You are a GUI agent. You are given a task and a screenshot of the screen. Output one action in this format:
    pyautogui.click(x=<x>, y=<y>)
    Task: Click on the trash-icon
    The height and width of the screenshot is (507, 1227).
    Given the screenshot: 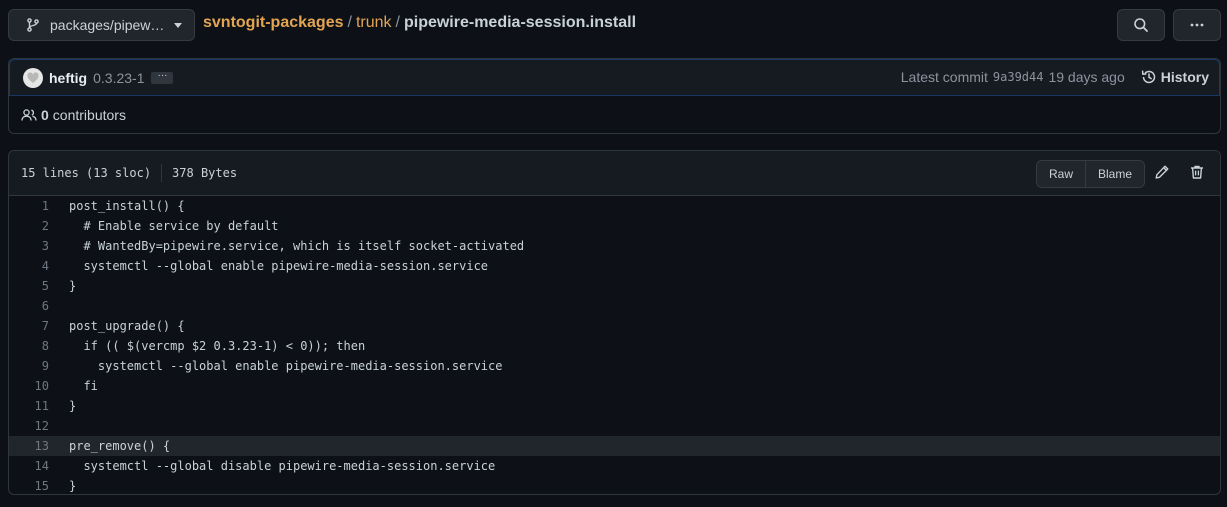 What is the action you would take?
    pyautogui.click(x=1197, y=172)
    